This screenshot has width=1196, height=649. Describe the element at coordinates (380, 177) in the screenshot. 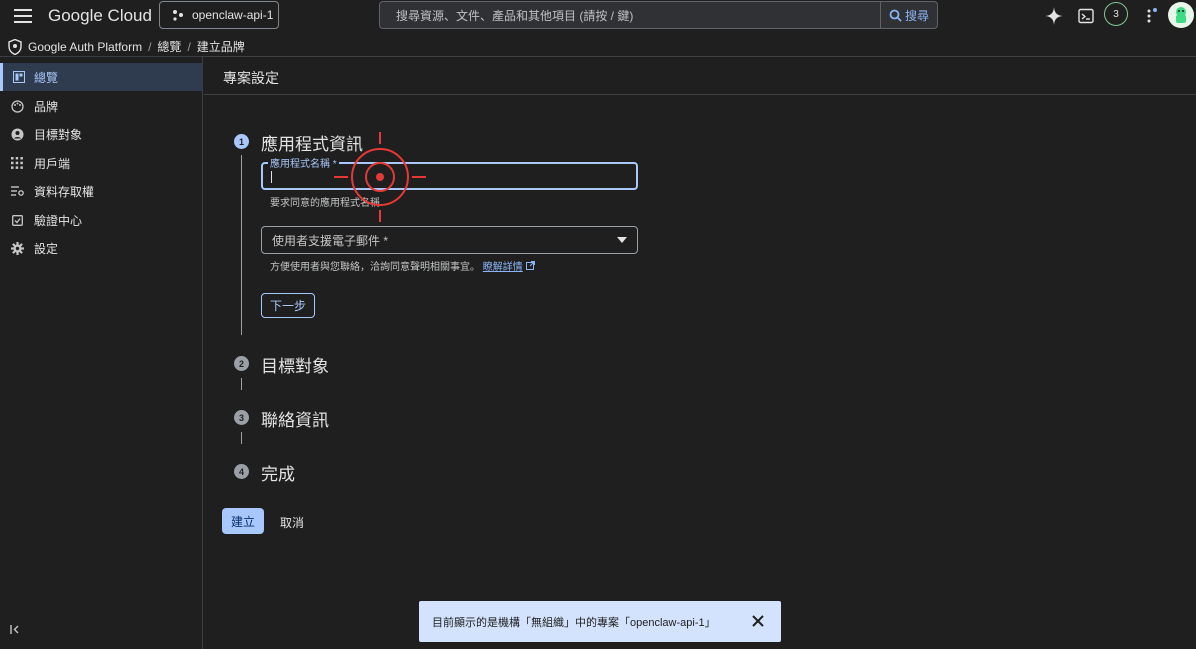

I see `target-crosshair-icon` at that location.